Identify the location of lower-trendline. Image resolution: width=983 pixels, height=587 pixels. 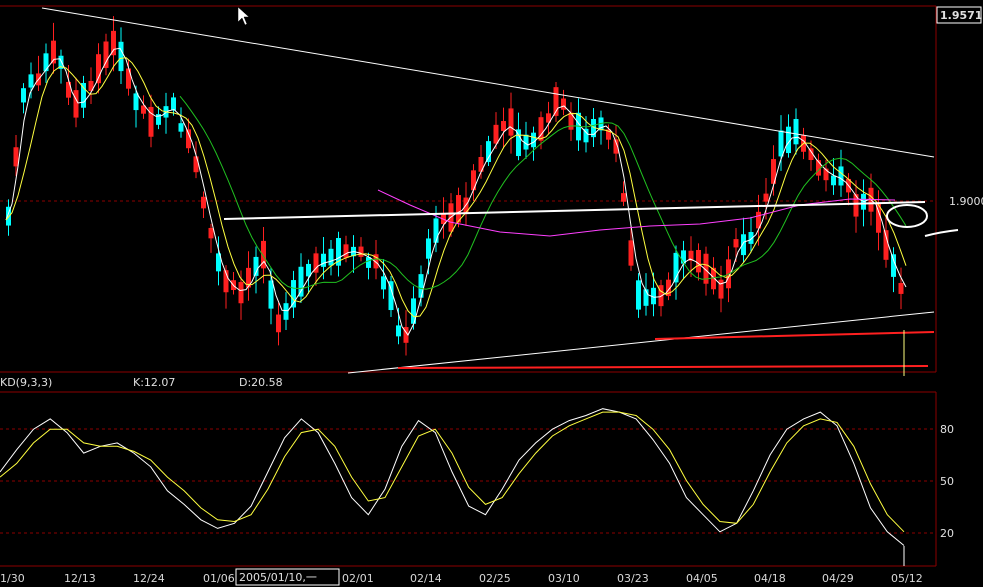
(641, 342).